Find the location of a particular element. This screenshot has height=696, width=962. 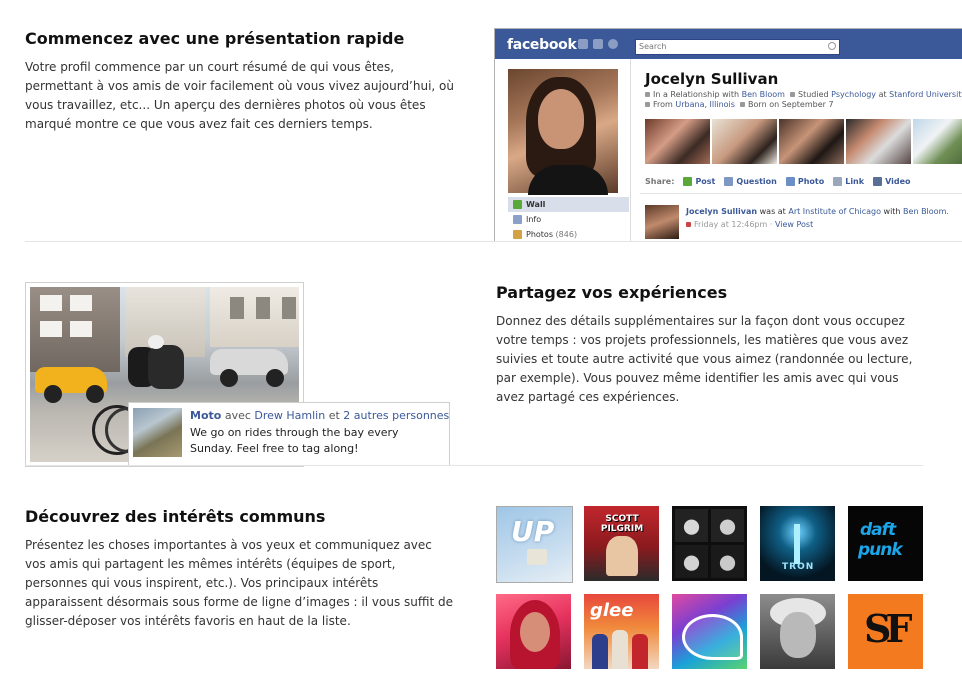

section-title-common-interests: Découvrez des intérêts communs is located at coordinates (175, 516).